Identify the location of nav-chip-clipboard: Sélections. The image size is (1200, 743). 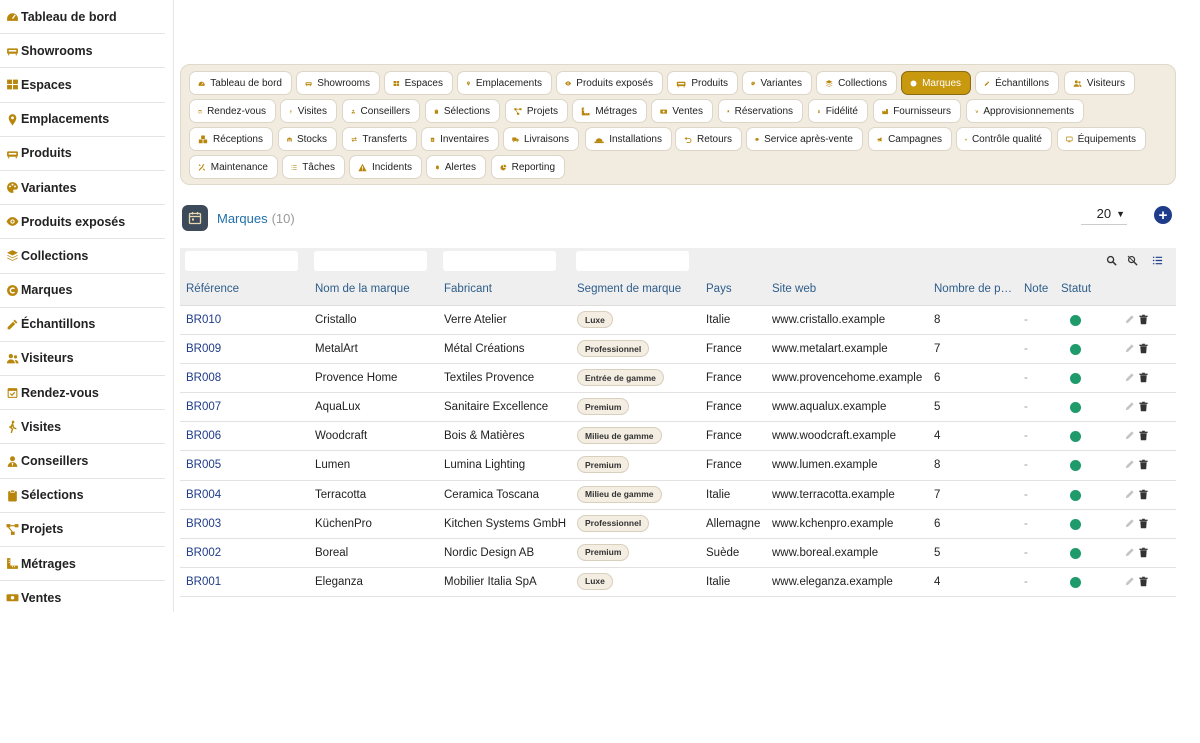
(462, 111).